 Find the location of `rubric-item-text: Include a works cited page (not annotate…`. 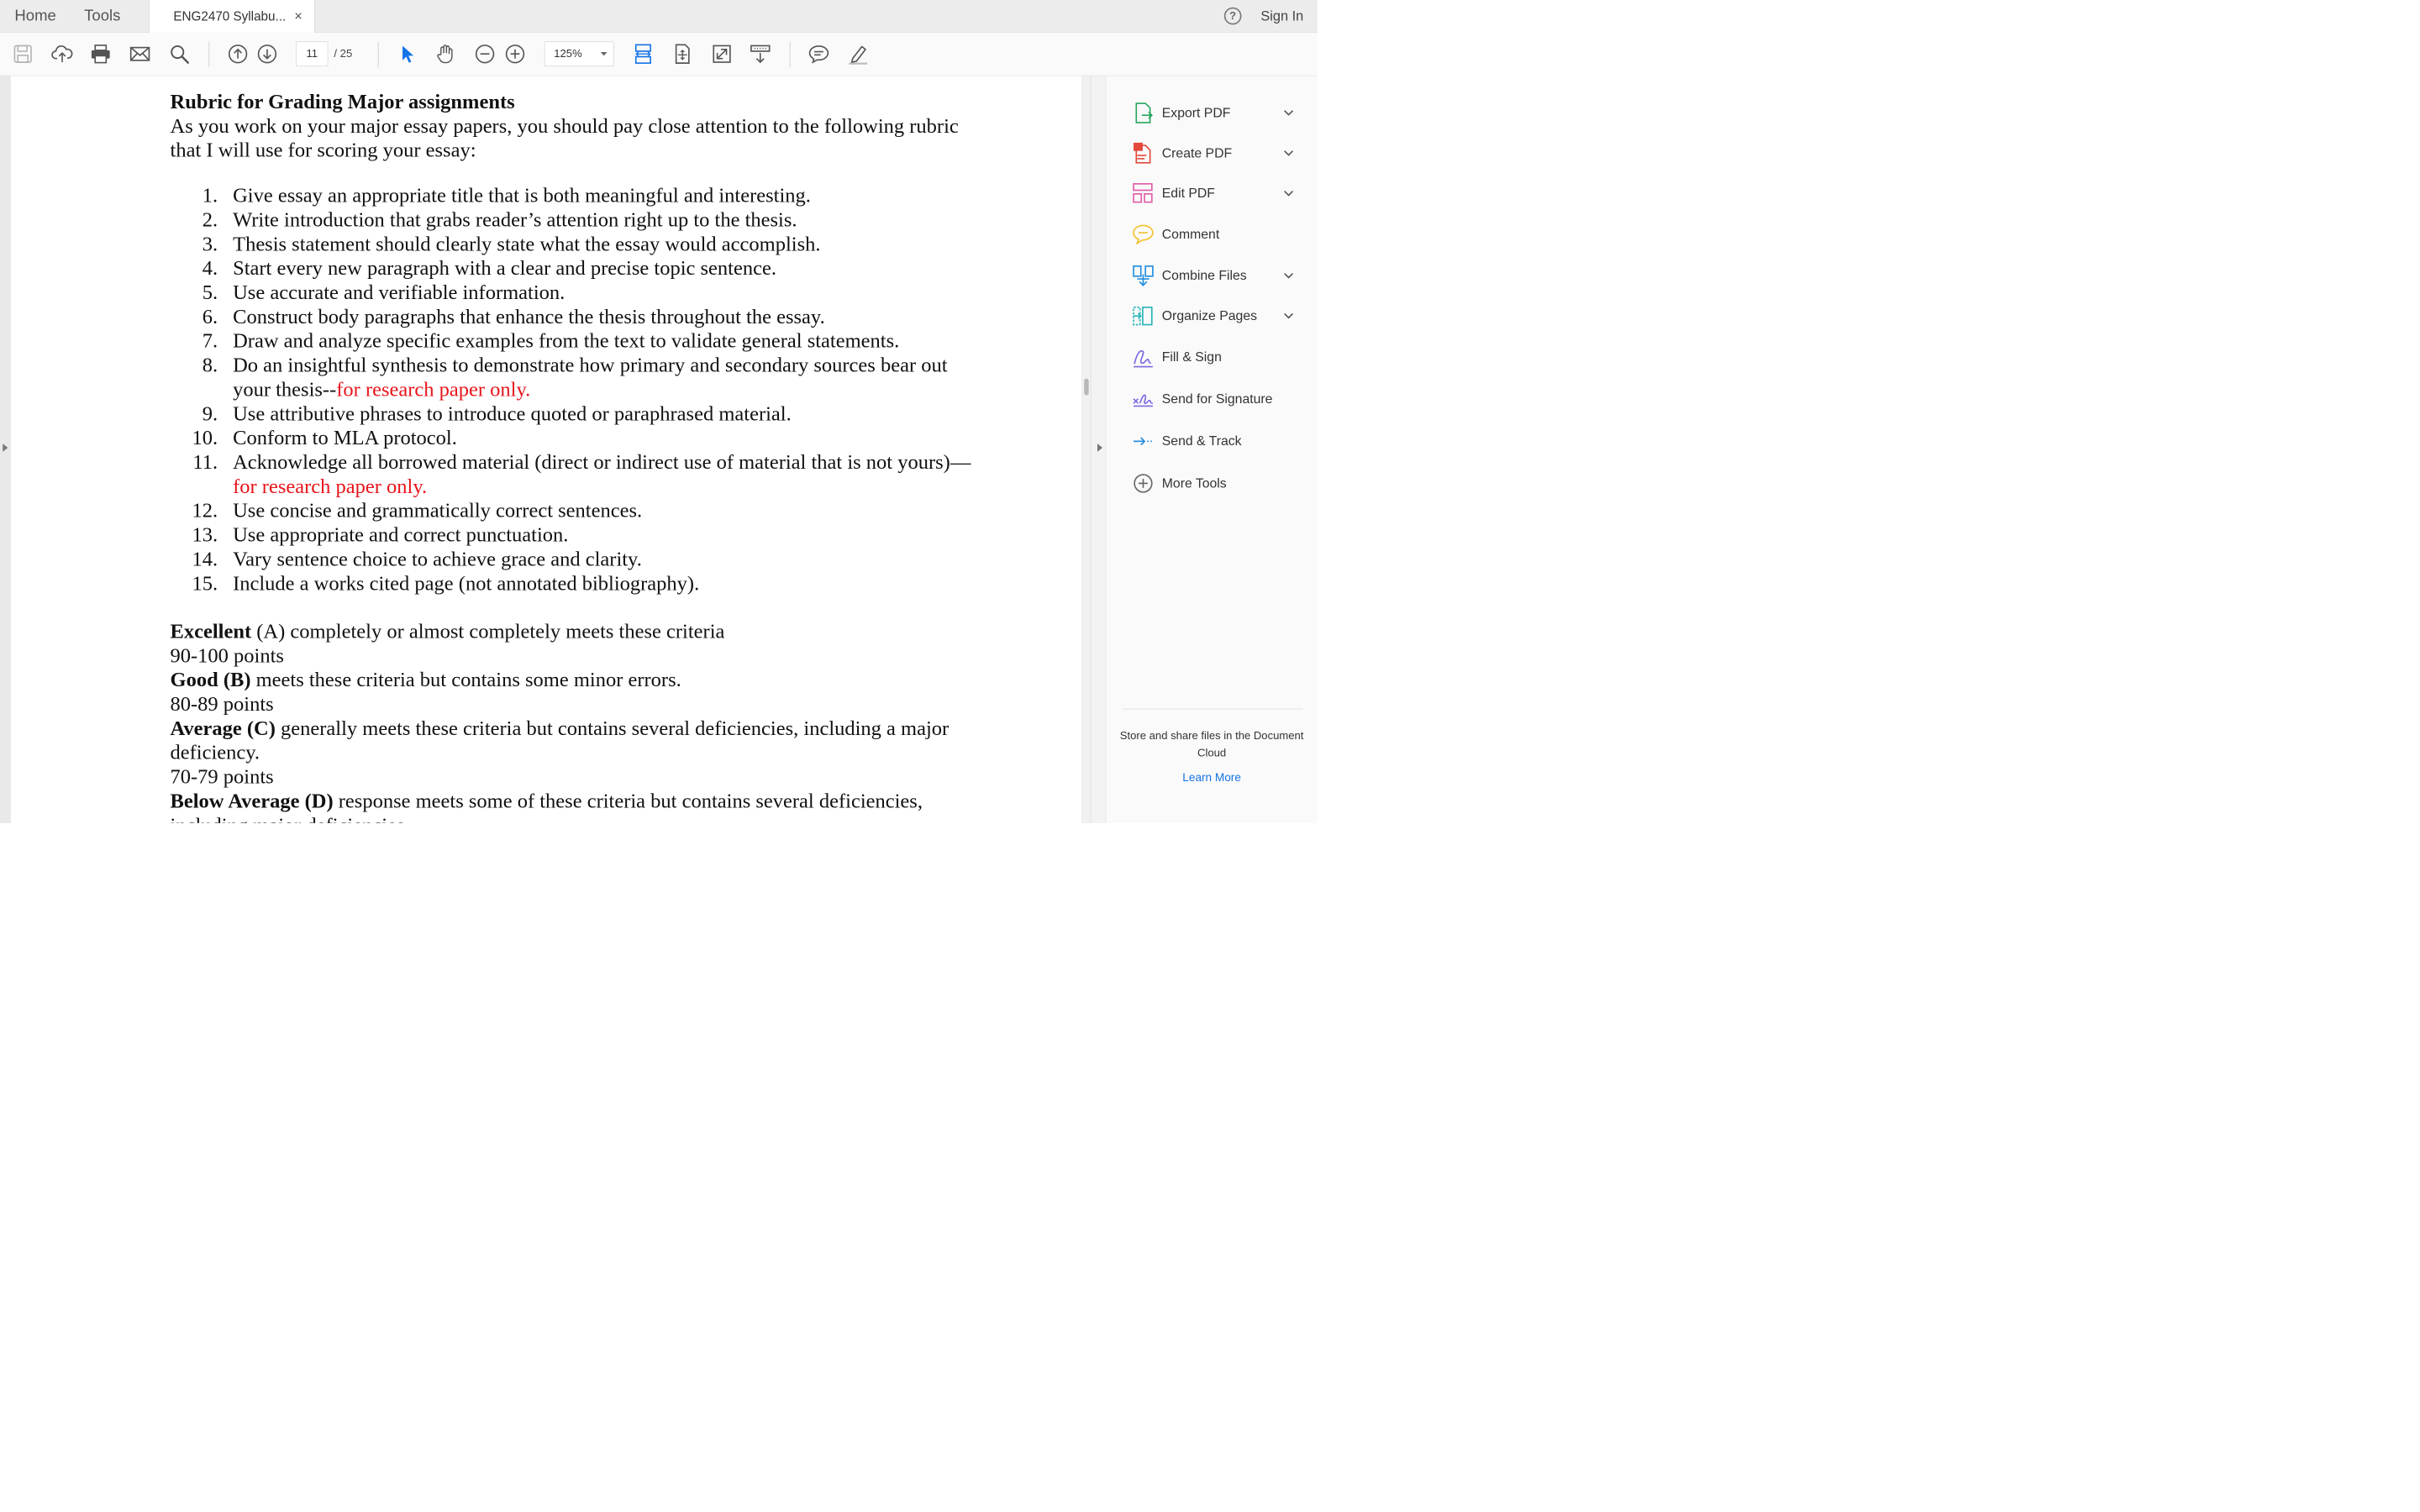

rubric-item-text: Include a works cited page (not annotate… is located at coordinates (466, 583).